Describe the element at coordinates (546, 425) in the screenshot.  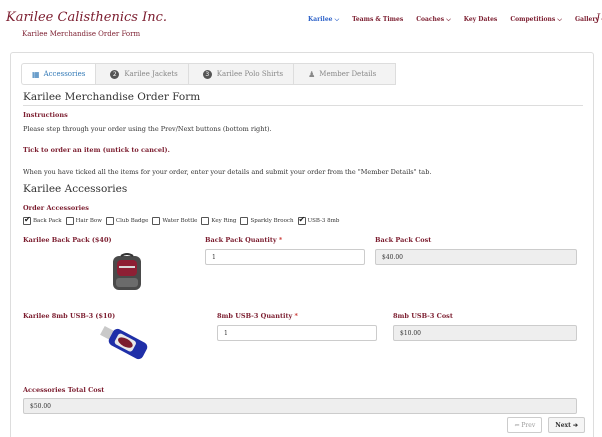
I see `wizard-pager: ⇐ Prev Next ➔` at that location.